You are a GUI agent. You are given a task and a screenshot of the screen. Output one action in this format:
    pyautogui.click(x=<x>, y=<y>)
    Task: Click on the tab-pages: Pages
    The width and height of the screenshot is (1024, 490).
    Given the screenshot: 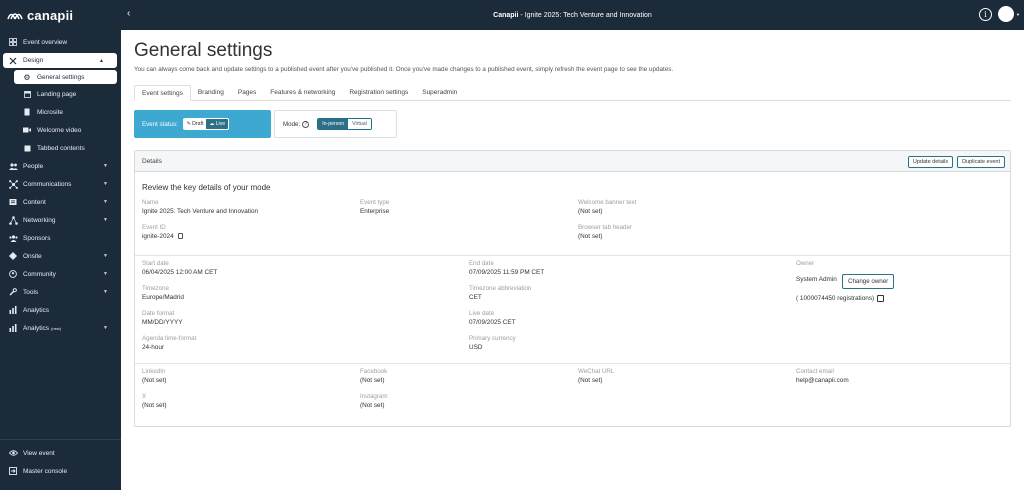 What is the action you would take?
    pyautogui.click(x=247, y=92)
    